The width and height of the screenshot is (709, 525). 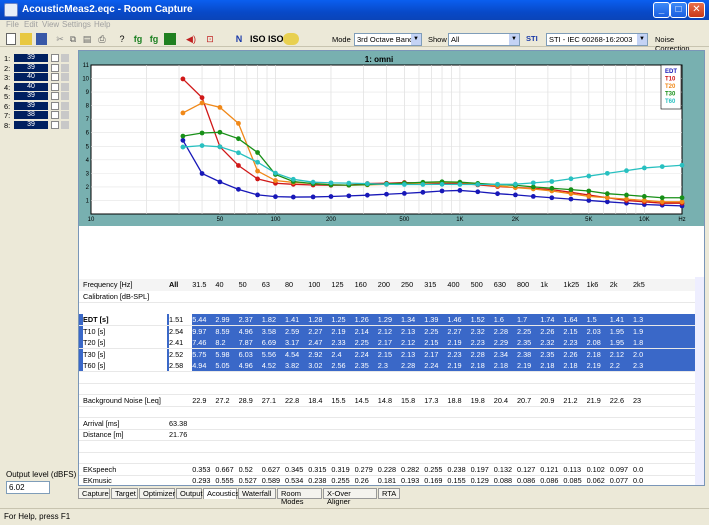 I want to click on table-cell: 27.2, so click(x=226, y=400).